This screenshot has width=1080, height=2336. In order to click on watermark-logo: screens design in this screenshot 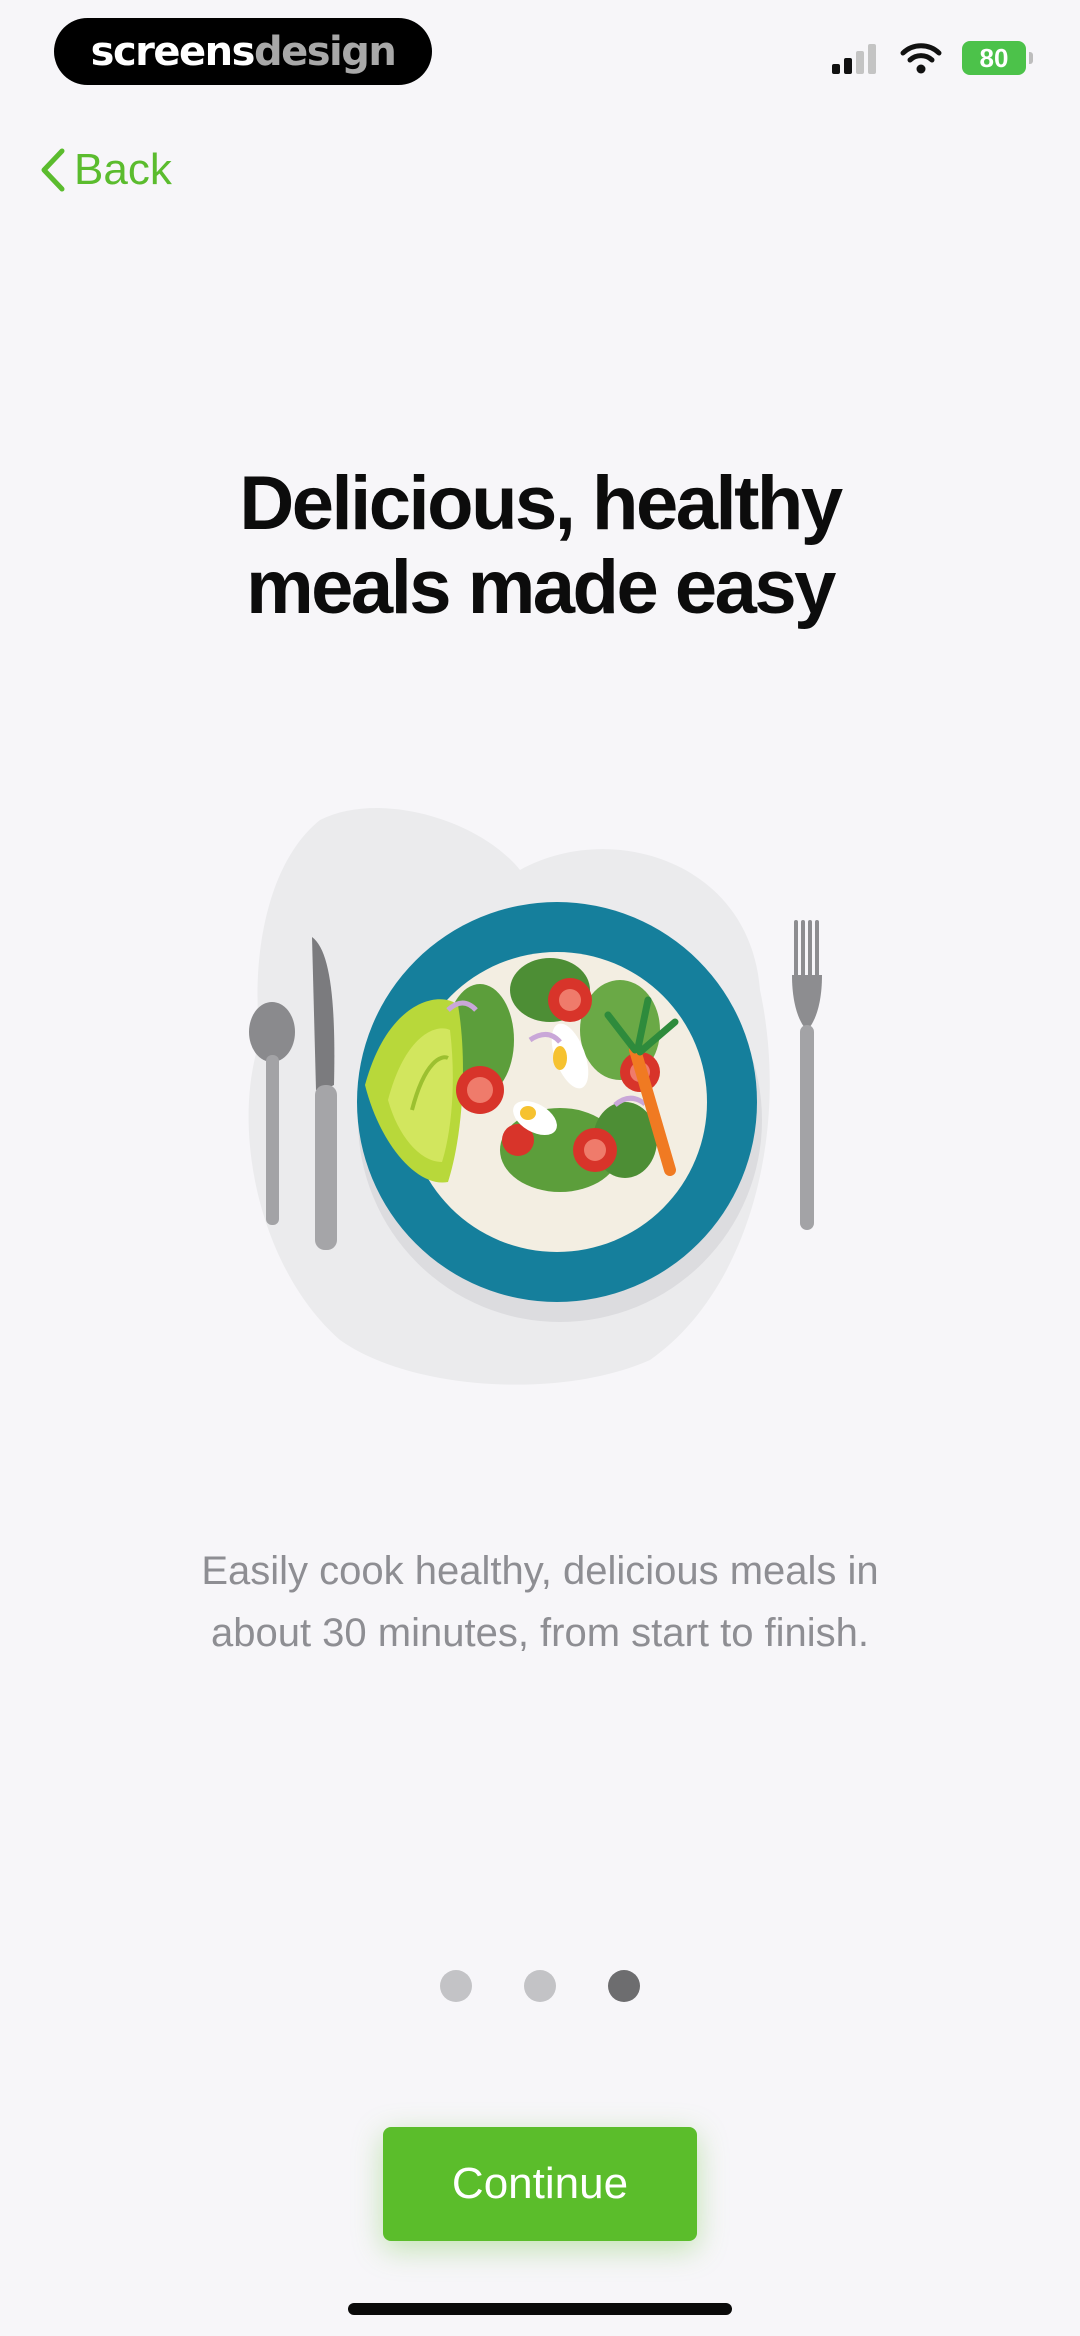, I will do `click(243, 51)`.